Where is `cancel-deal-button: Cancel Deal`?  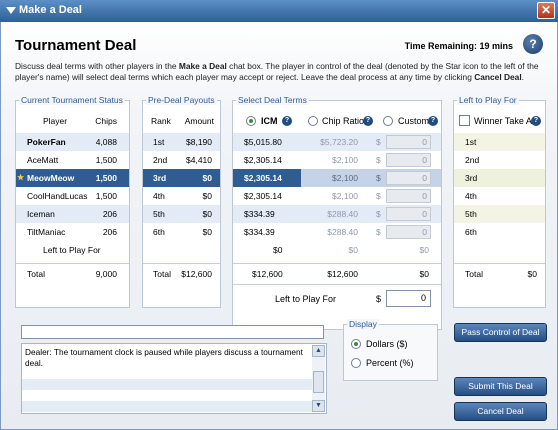 cancel-deal-button: Cancel Deal is located at coordinates (500, 411).